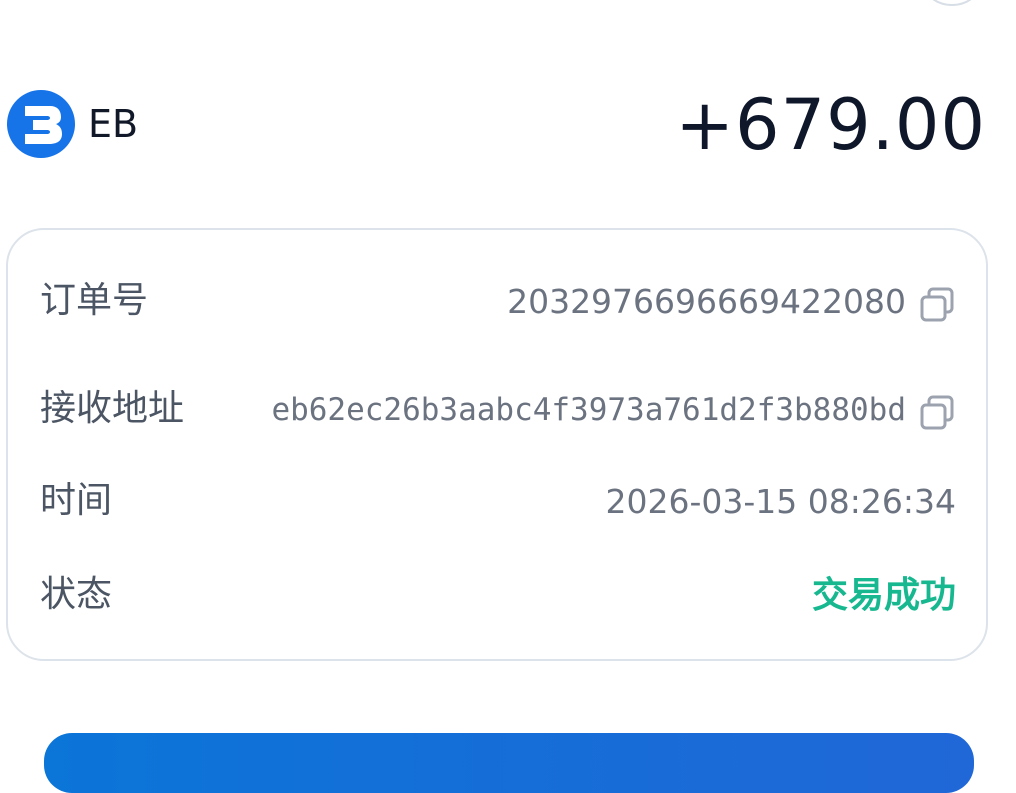 Image resolution: width=1016 pixels, height=793 pixels. What do you see at coordinates (497, 500) in the screenshot?
I see `time-row: 时间 2026-03-15 08:26:34` at bounding box center [497, 500].